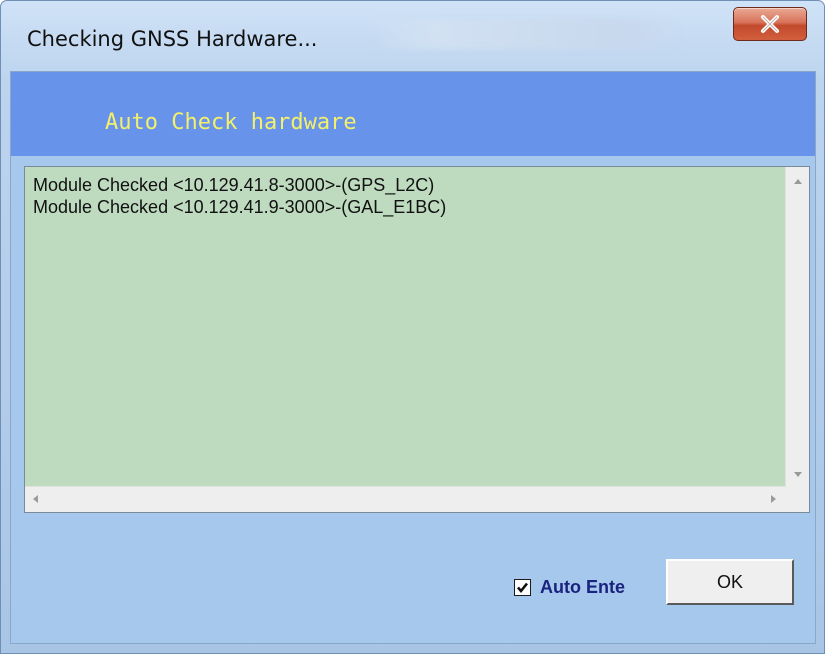 Image resolution: width=825 pixels, height=654 pixels. What do you see at coordinates (730, 582) in the screenshot?
I see `ok-button: OK` at bounding box center [730, 582].